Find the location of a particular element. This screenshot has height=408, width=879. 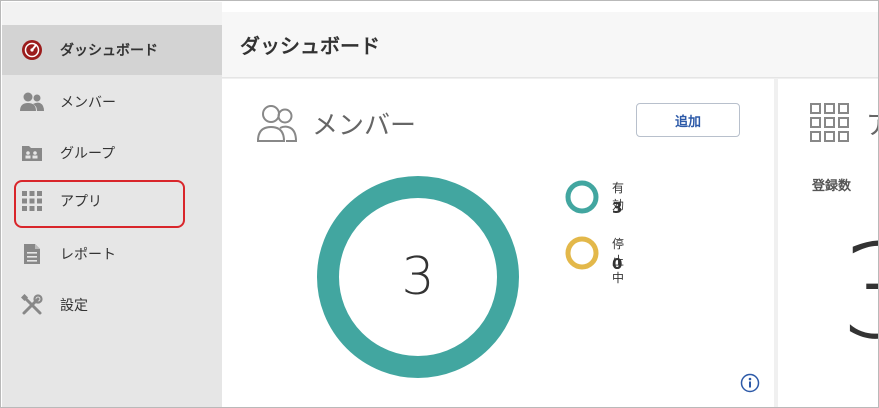

sidebar-top-strip is located at coordinates (112, 13).